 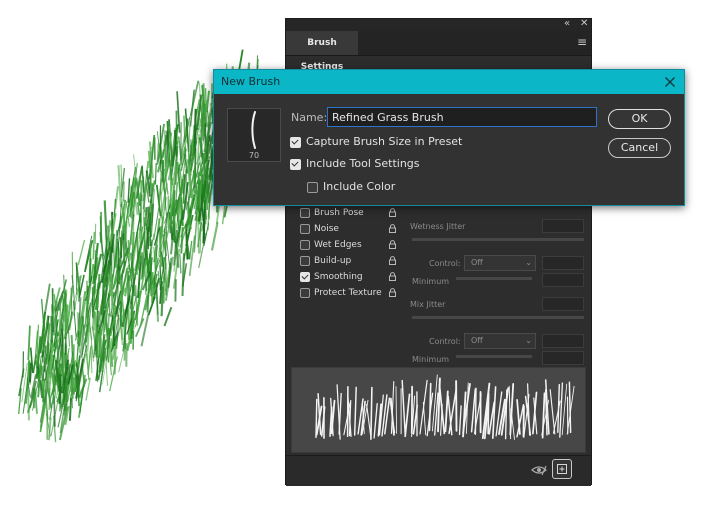 I want to click on control-dropdown-value: Off, so click(x=477, y=262).